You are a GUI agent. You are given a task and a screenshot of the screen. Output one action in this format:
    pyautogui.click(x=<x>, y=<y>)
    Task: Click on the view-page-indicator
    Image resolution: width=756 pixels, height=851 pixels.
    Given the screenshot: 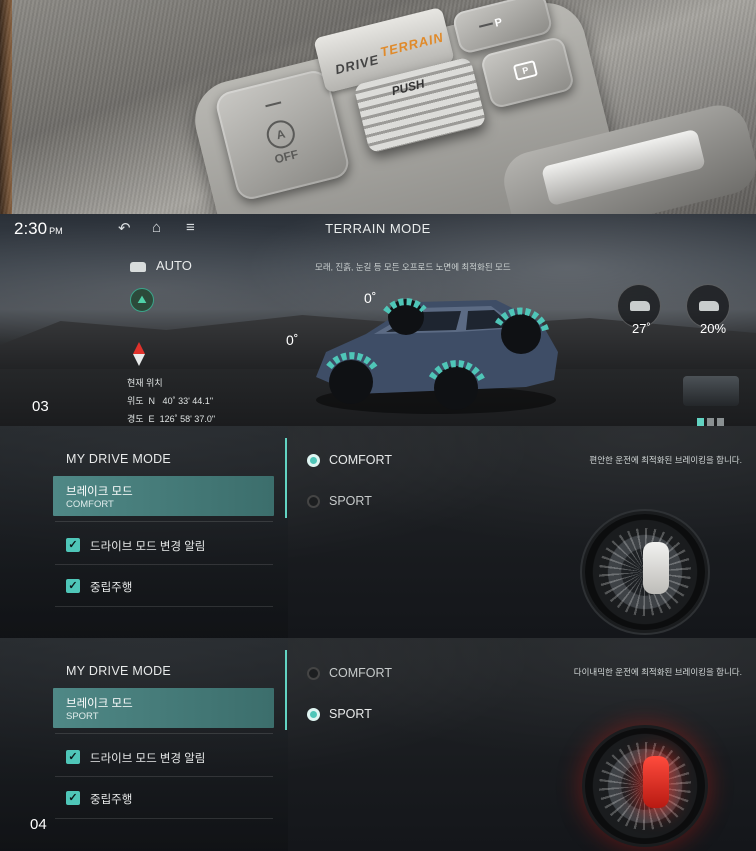 What is the action you would take?
    pyautogui.click(x=712, y=420)
    